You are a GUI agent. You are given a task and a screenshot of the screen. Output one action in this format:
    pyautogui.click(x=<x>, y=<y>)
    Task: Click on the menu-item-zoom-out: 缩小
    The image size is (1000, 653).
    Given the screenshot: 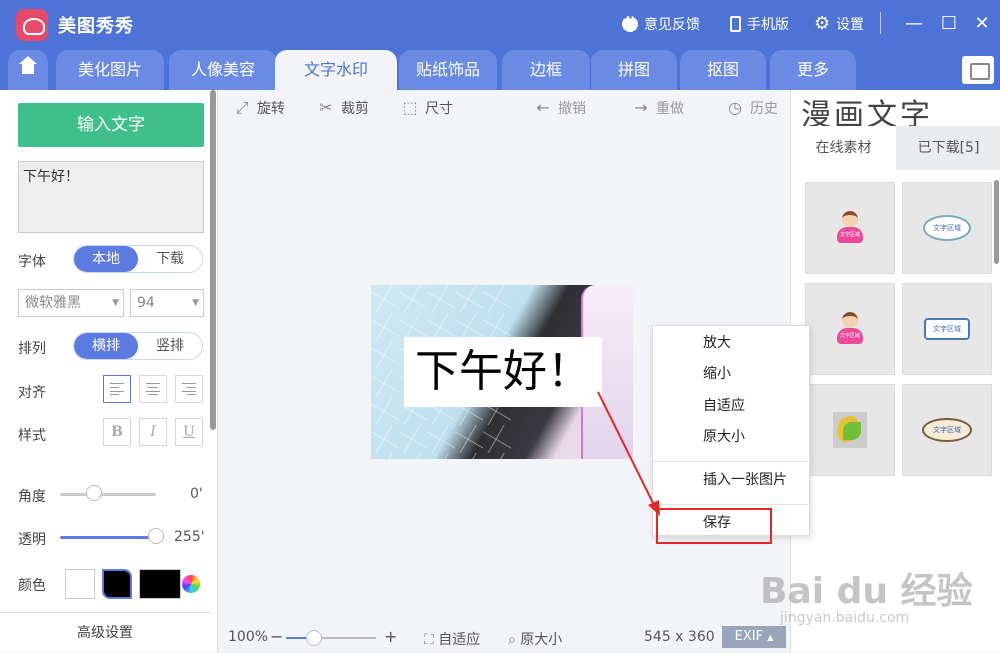 What is the action you would take?
    pyautogui.click(x=732, y=374)
    